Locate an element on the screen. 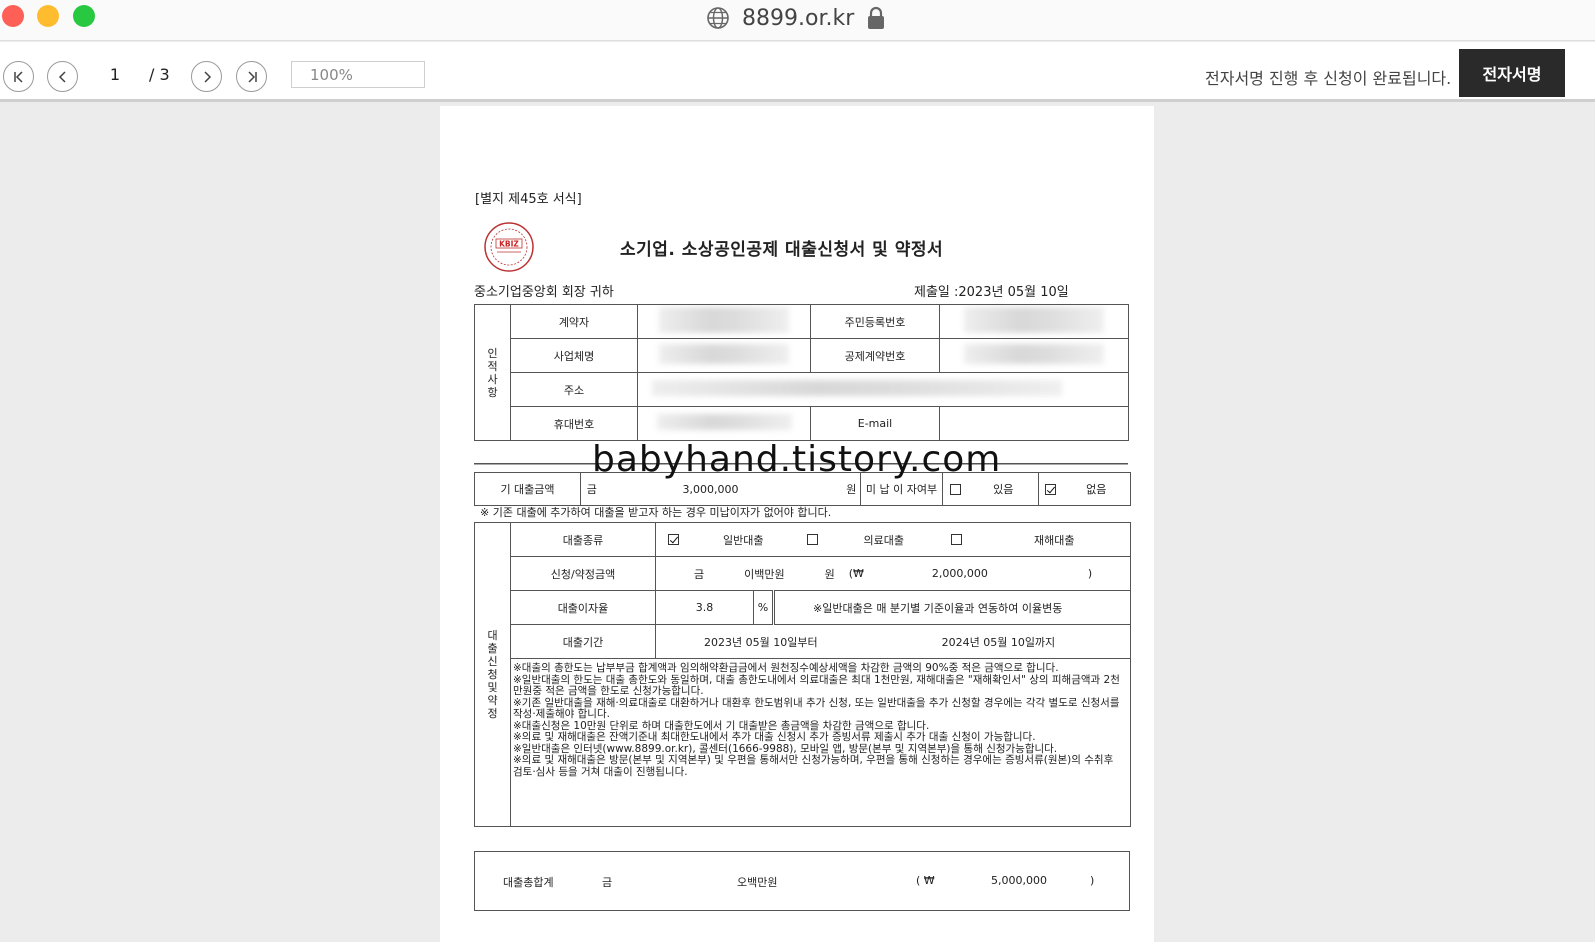 Image resolution: width=1595 pixels, height=942 pixels. general-loan-checkbox is located at coordinates (673, 539).